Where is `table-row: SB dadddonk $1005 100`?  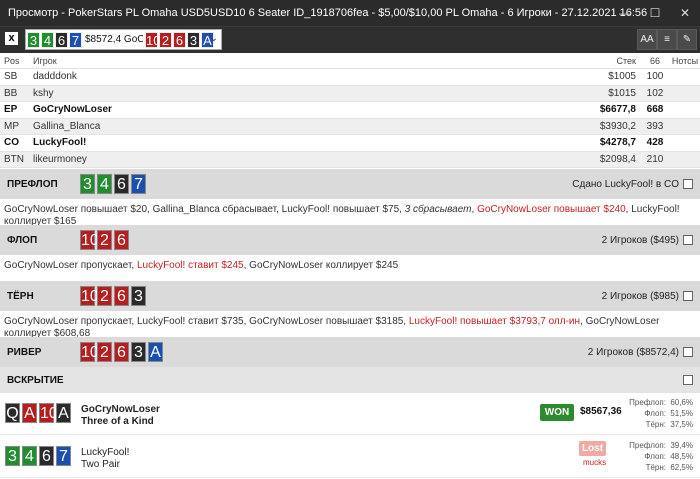 table-row: SB dadddonk $1005 100 is located at coordinates (350, 77).